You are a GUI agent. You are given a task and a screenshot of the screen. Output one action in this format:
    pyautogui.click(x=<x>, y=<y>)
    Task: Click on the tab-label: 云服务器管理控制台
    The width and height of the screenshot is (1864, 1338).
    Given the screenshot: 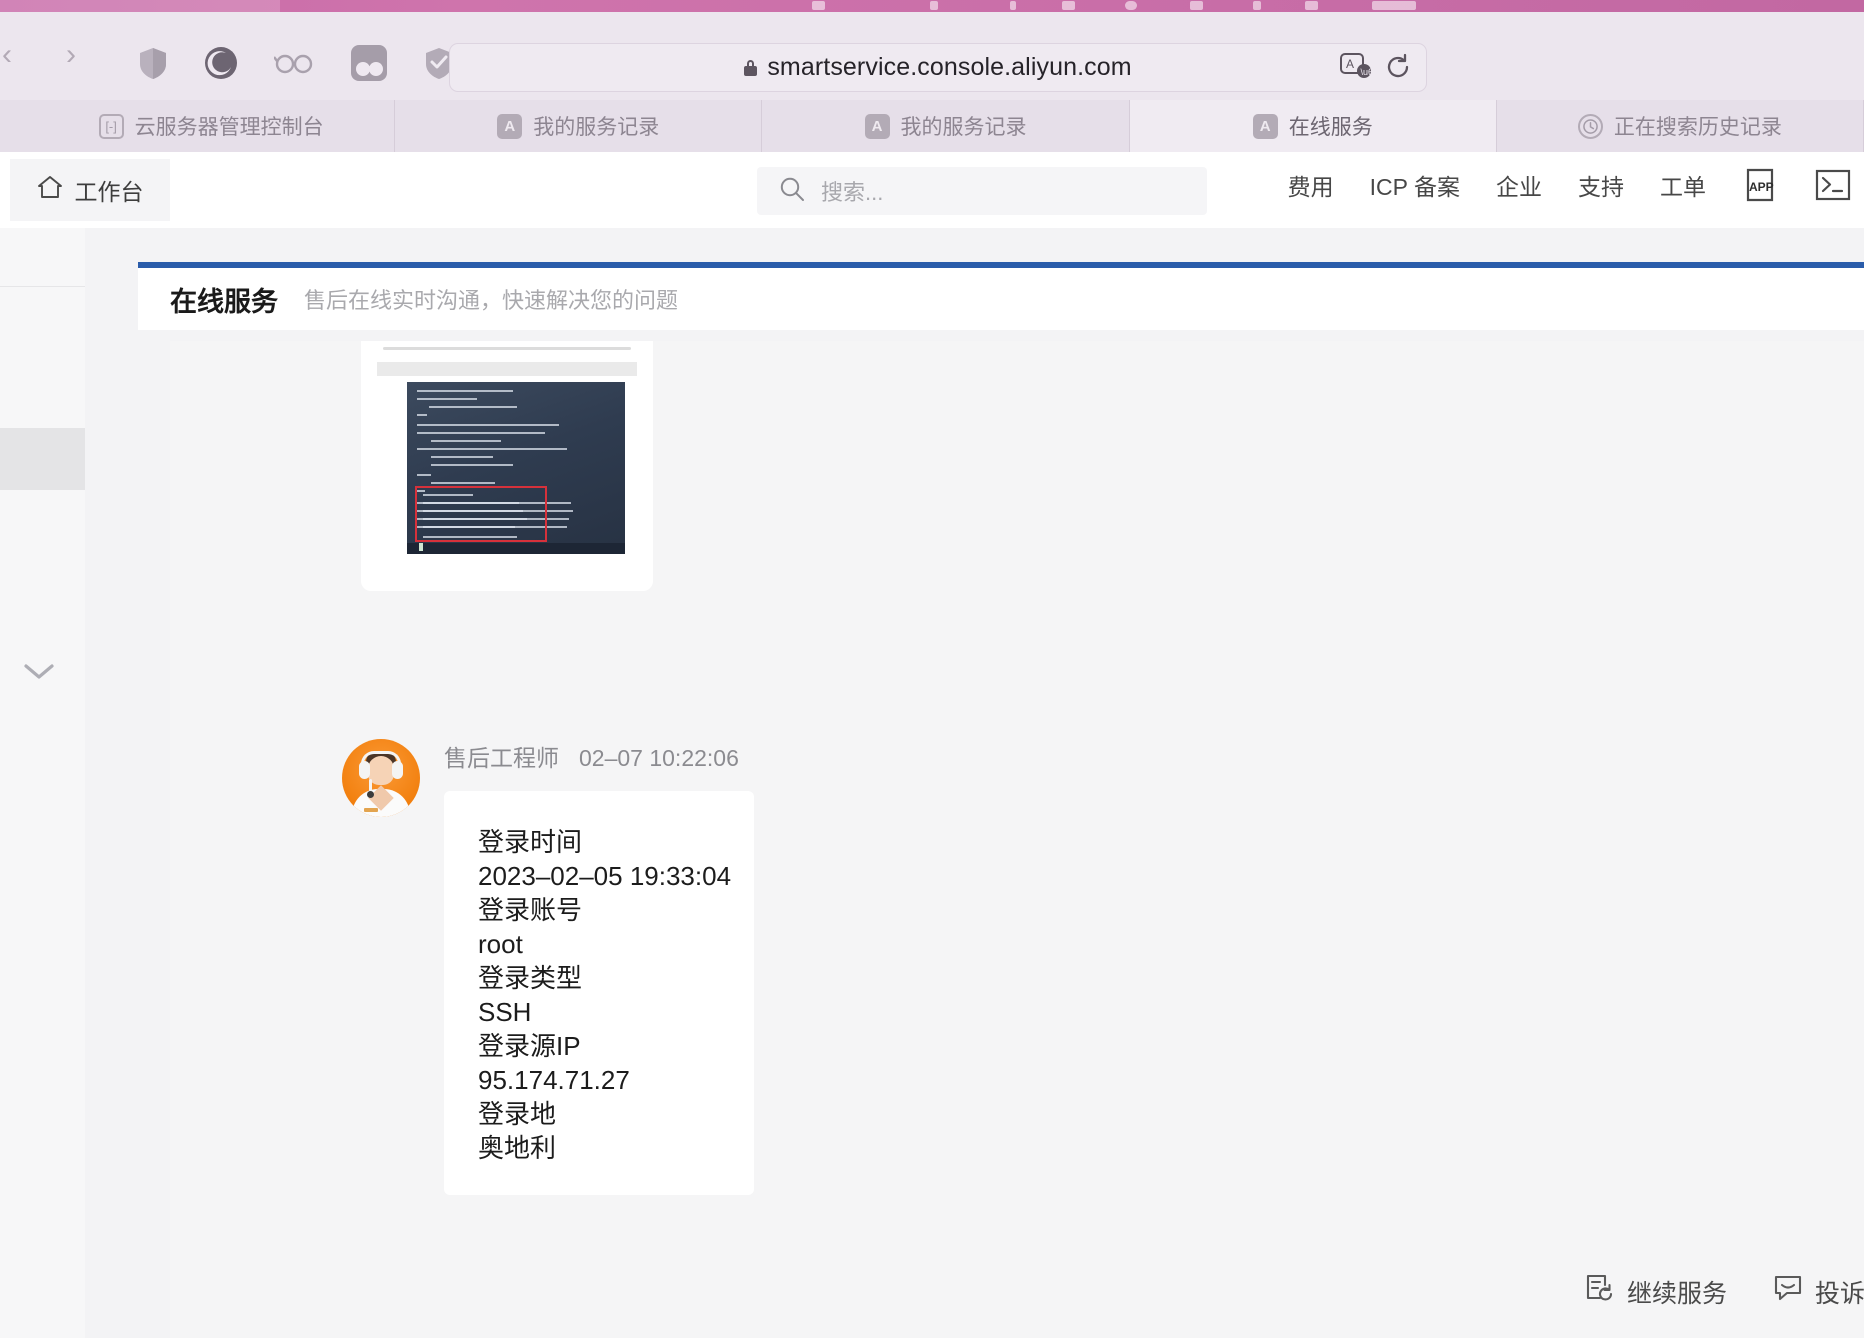 What is the action you would take?
    pyautogui.click(x=229, y=127)
    